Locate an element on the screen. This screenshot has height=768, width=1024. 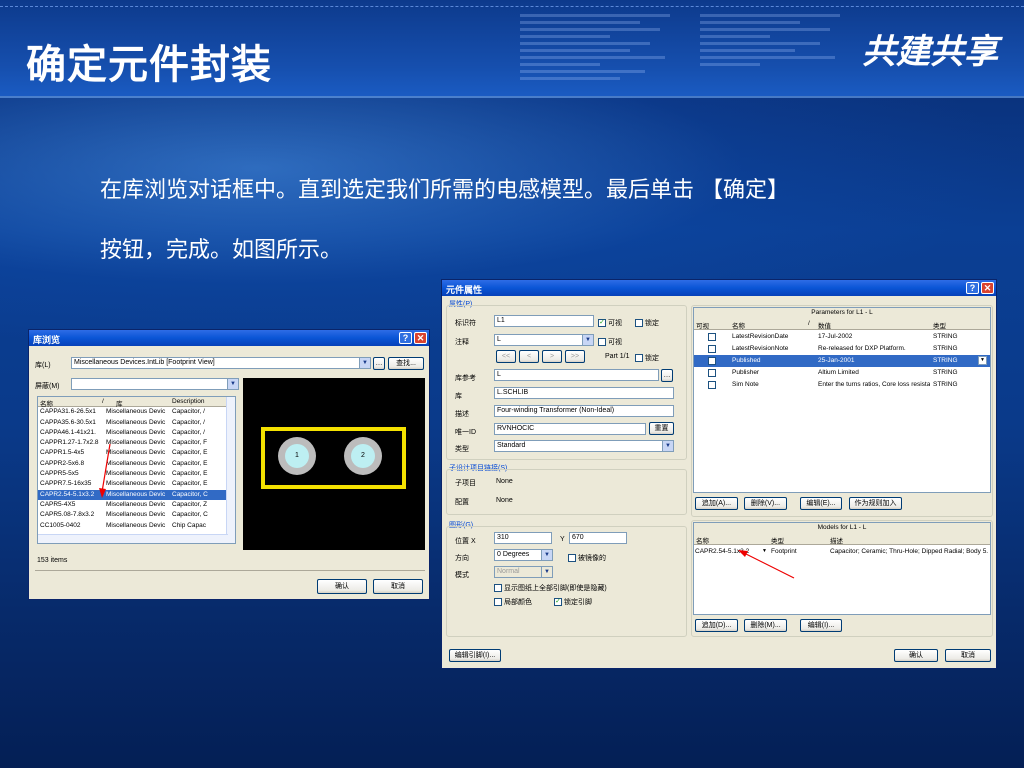
col-model-type: 类型 is located at coordinates (777, 540).